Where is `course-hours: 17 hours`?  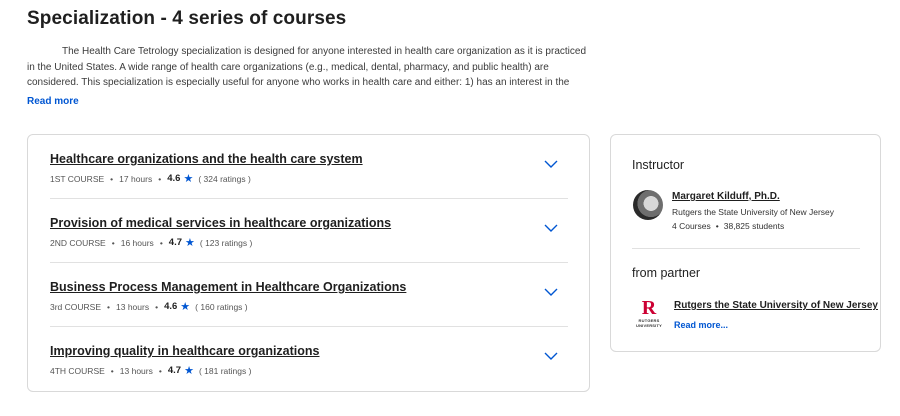
course-hours: 17 hours is located at coordinates (136, 178).